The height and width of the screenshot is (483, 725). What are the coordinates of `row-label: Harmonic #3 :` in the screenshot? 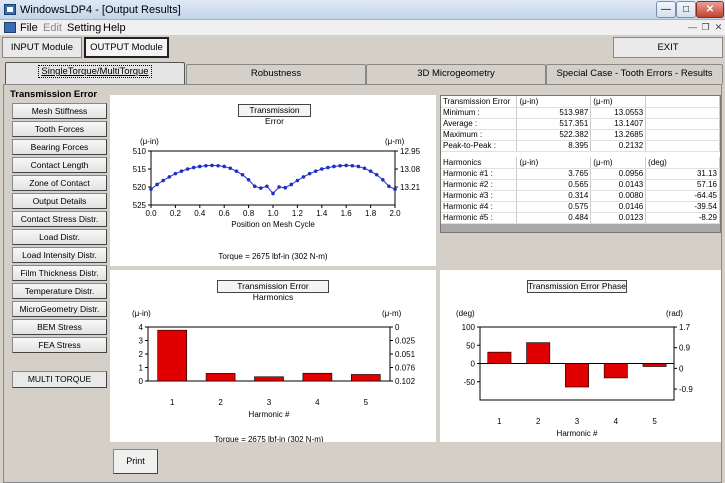 It's located at (479, 196).